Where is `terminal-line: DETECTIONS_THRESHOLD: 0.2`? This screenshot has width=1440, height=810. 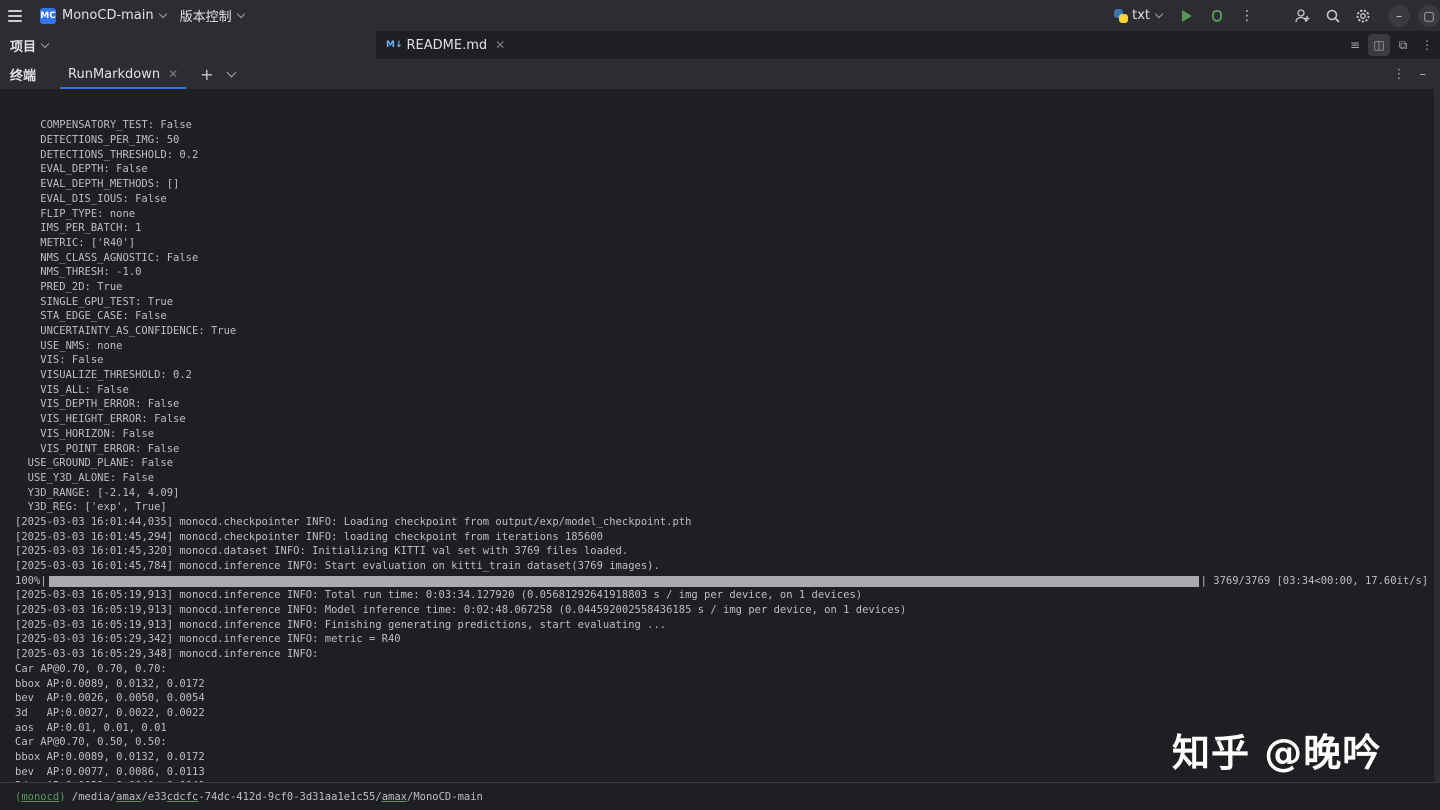
terminal-line: DETECTIONS_THRESHOLD: 0.2 is located at coordinates (107, 154).